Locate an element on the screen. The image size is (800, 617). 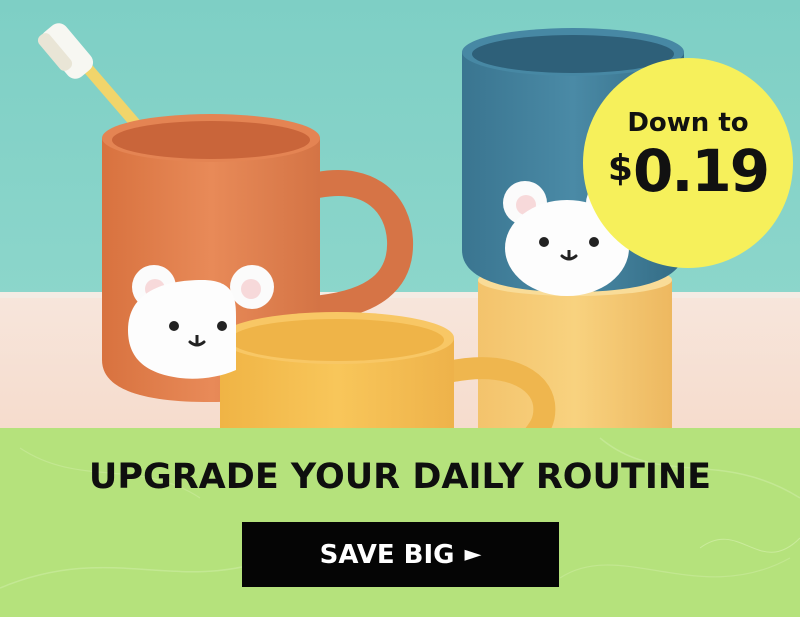
headline: UPGRADE YOUR DAILY ROUTINE is located at coordinates (400, 477).